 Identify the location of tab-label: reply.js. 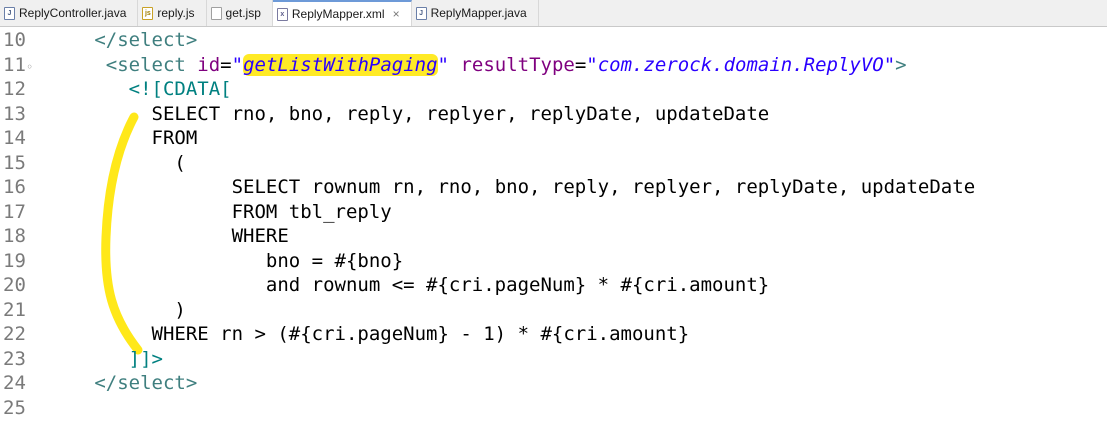
(176, 13).